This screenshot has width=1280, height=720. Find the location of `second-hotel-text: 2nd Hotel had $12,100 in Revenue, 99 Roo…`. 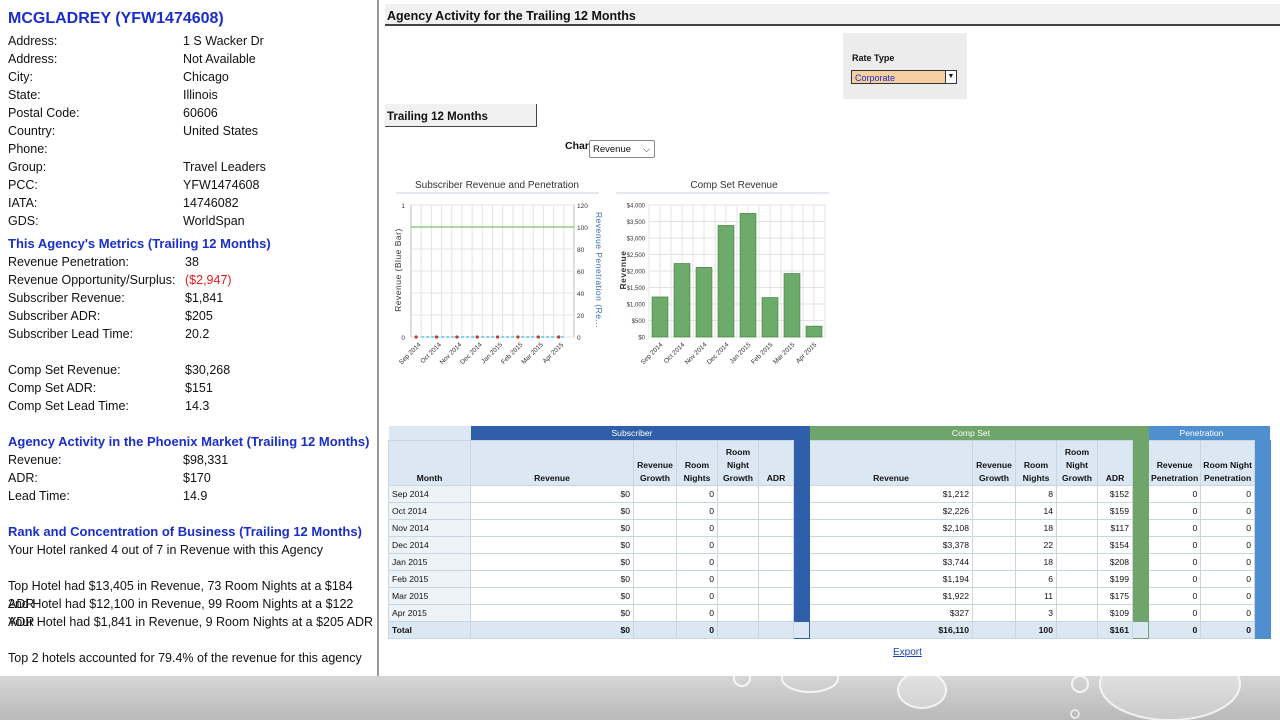

second-hotel-text: 2nd Hotel had $12,100 in Revenue, 99 Roo… is located at coordinates (181, 613).